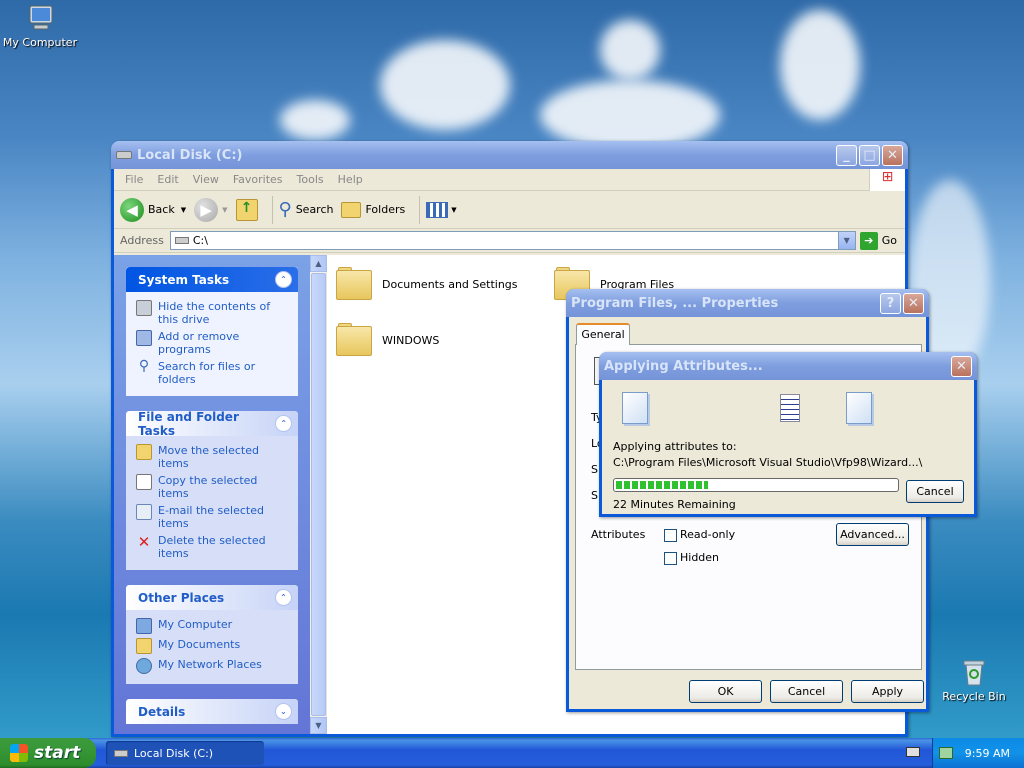 Image resolution: width=1024 pixels, height=768 pixels. Describe the element at coordinates (213, 457) in the screenshot. I see `task-move-items: Move the selected items` at that location.